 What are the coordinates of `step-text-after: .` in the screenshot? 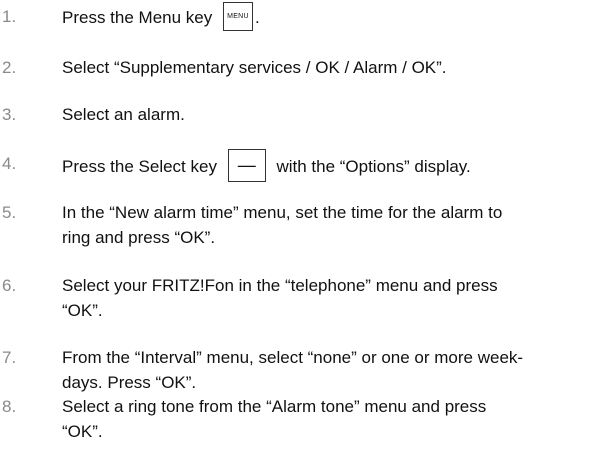 It's located at (257, 17).